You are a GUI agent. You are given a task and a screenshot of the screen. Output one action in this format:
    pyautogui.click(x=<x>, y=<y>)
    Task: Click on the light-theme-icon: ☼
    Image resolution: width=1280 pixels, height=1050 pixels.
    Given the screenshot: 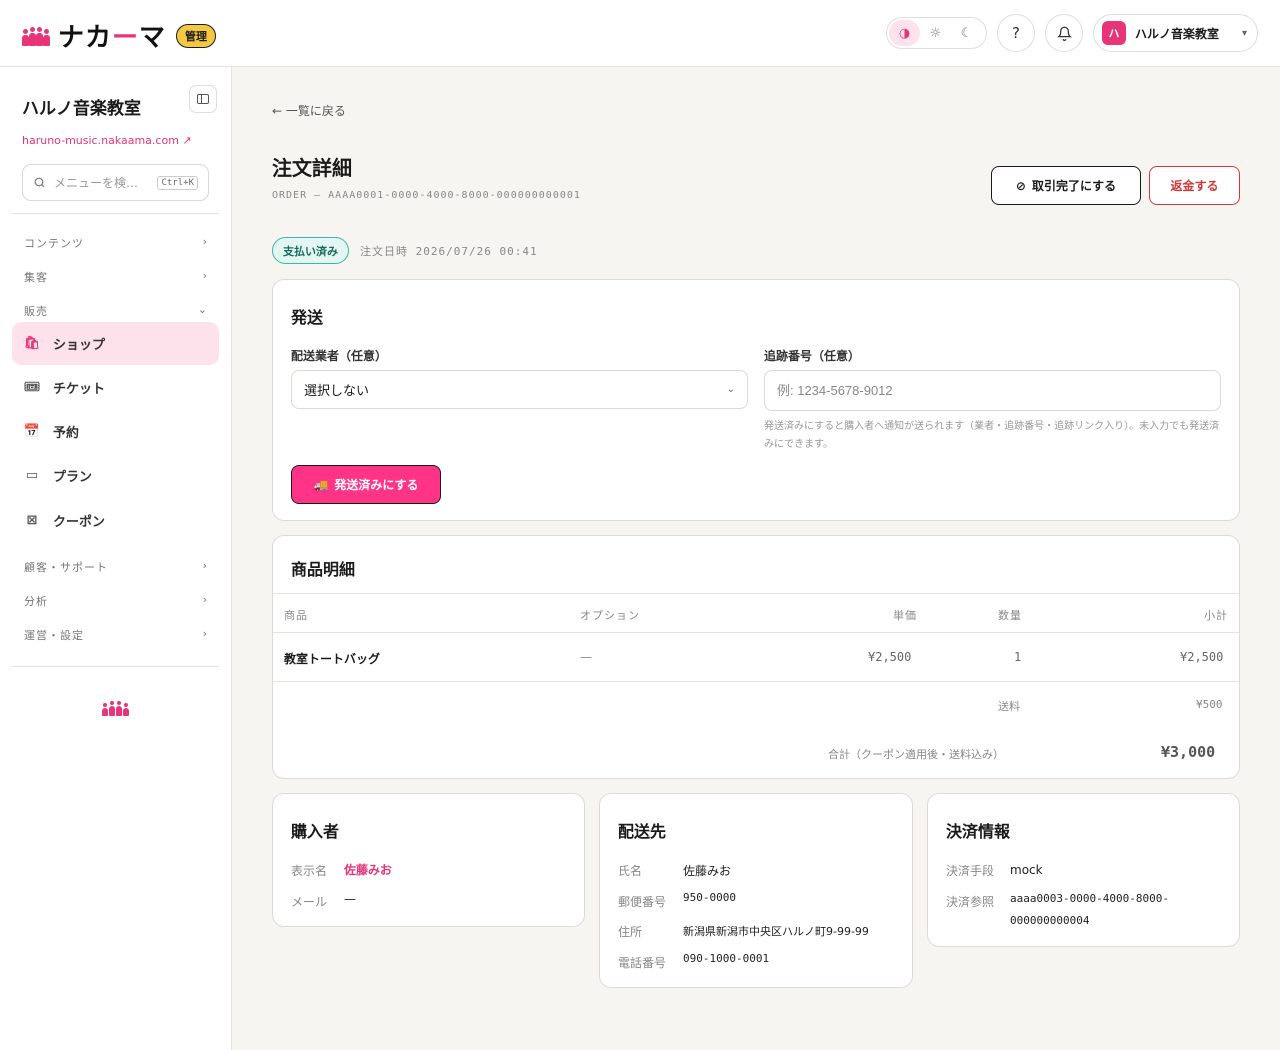 What is the action you would take?
    pyautogui.click(x=935, y=33)
    